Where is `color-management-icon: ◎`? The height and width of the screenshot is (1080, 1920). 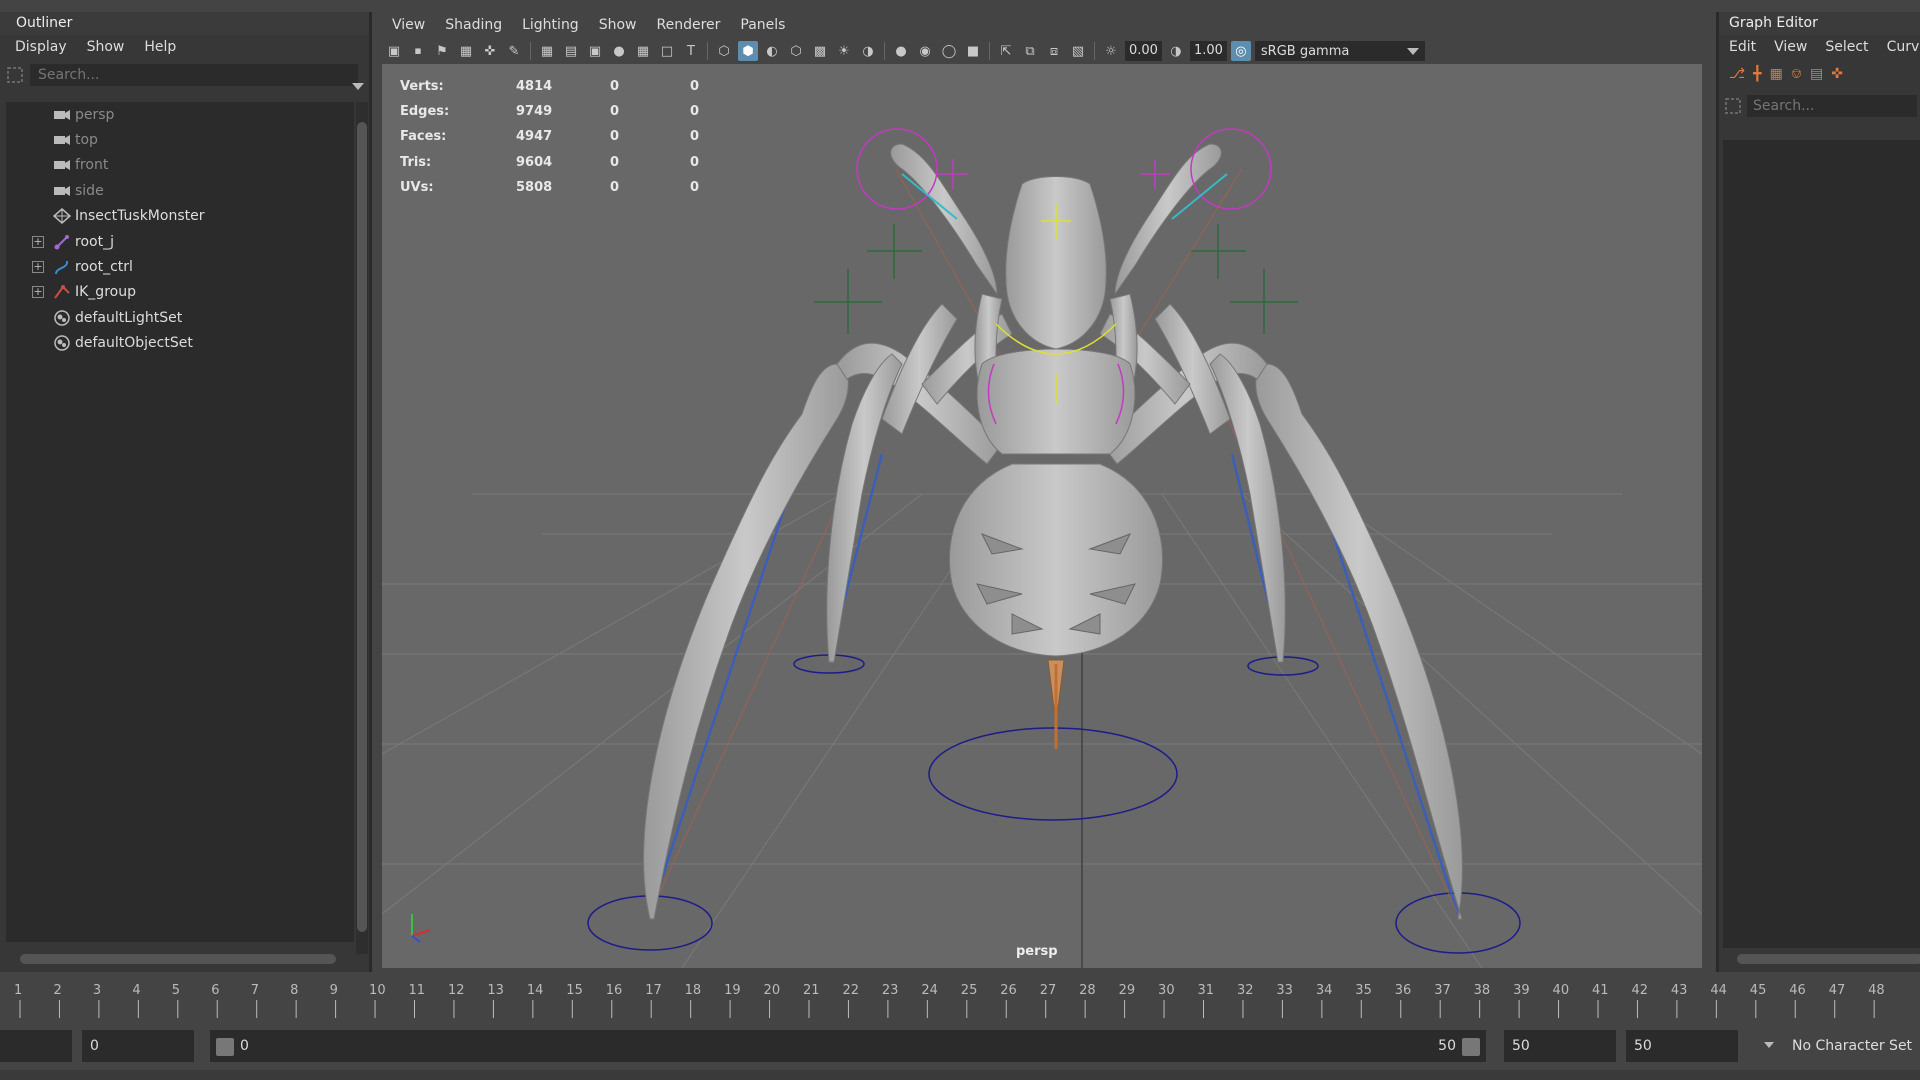
color-management-icon: ◎ is located at coordinates (1240, 51).